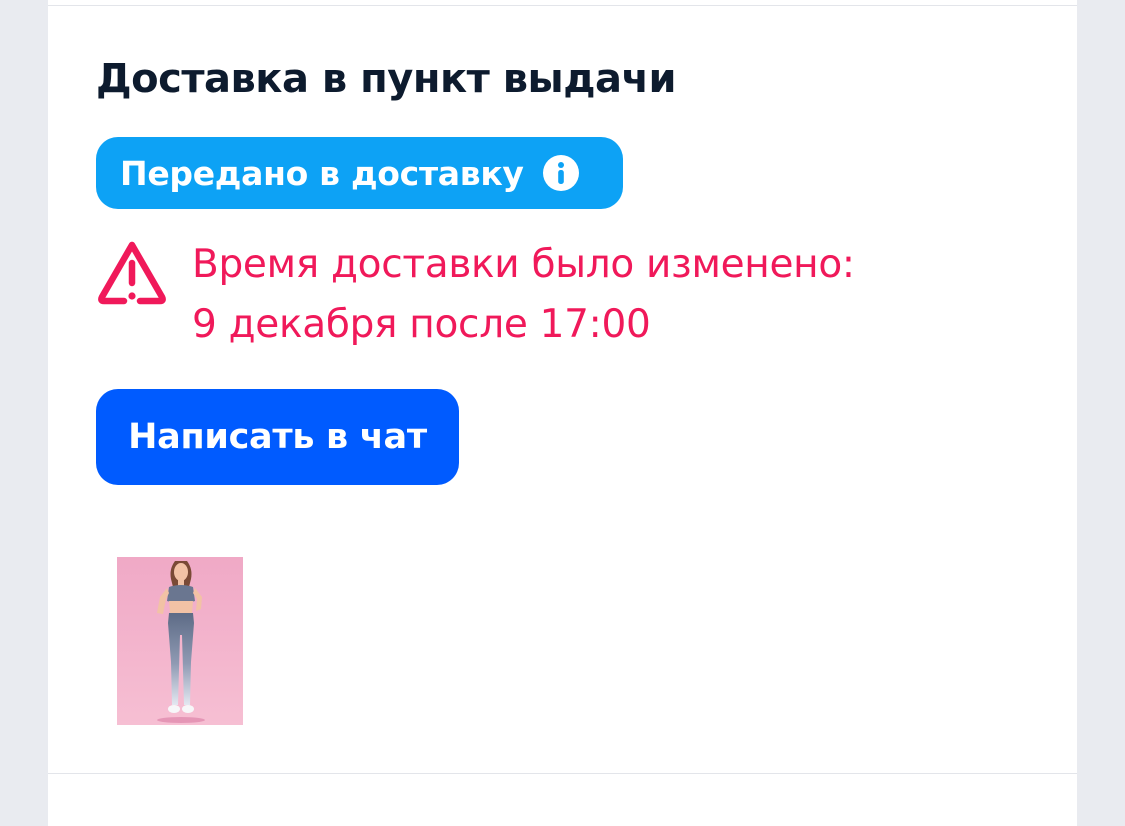 This screenshot has width=1125, height=826. Describe the element at coordinates (523, 264) in the screenshot. I see `warning-line-1: Время доставки было изменено:` at that location.